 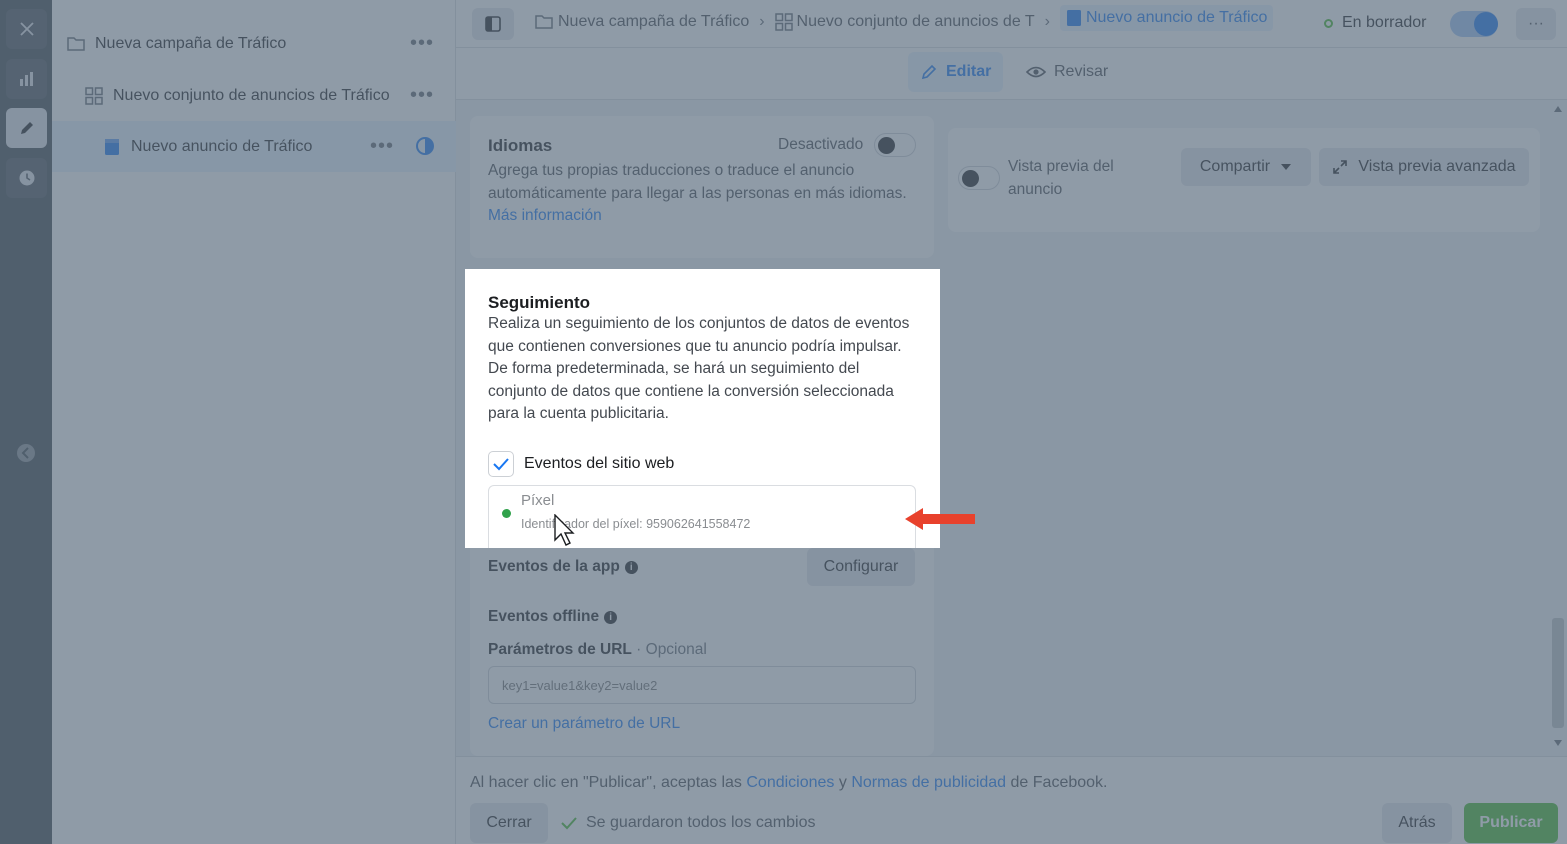 I want to click on website-events-label: Eventos del sitio web, so click(x=599, y=463).